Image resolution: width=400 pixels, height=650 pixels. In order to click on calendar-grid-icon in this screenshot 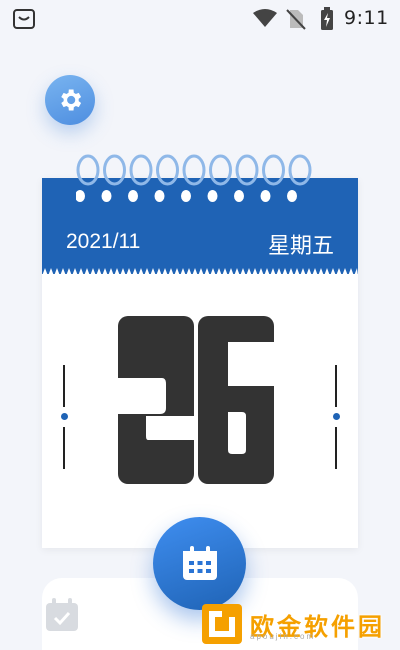, I will do `click(199, 562)`.